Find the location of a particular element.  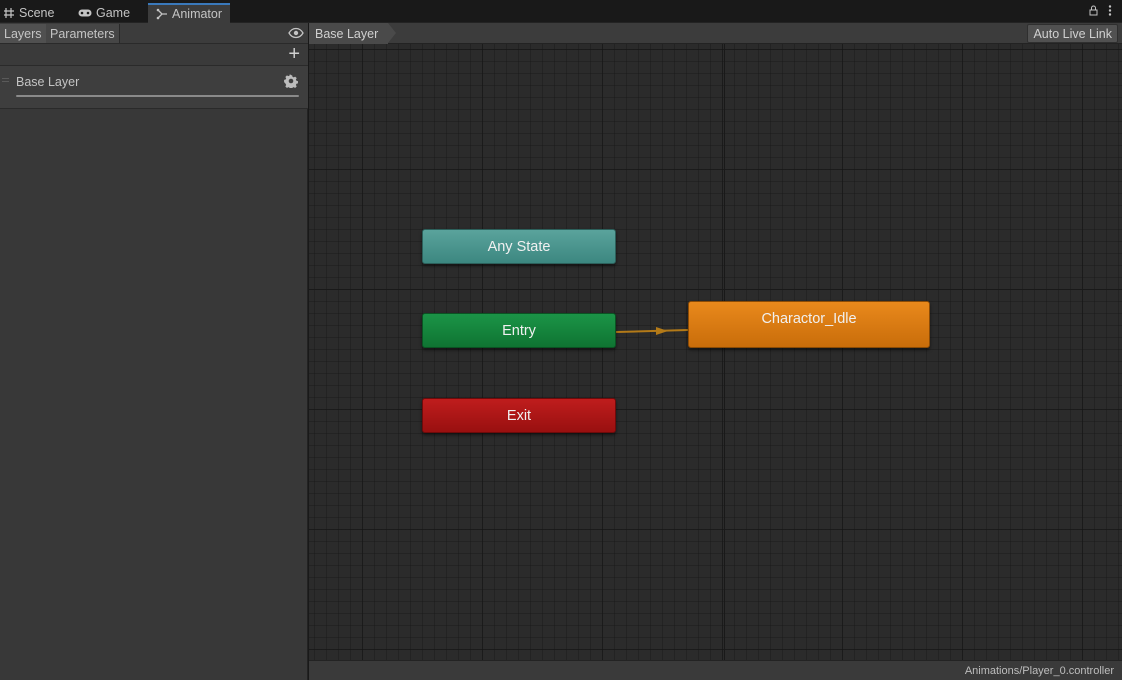

tab-label: Game is located at coordinates (113, 13).